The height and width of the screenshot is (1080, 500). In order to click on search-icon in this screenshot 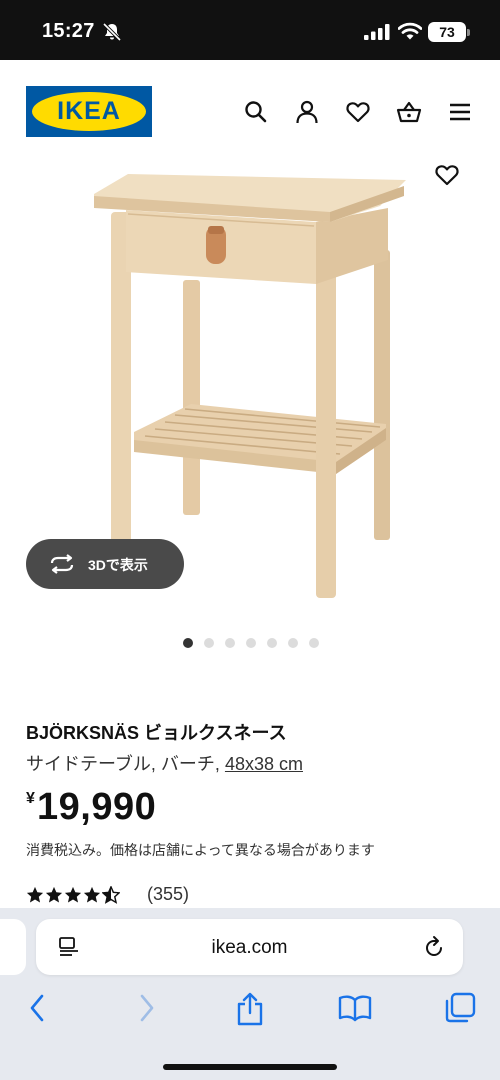, I will do `click(256, 112)`.